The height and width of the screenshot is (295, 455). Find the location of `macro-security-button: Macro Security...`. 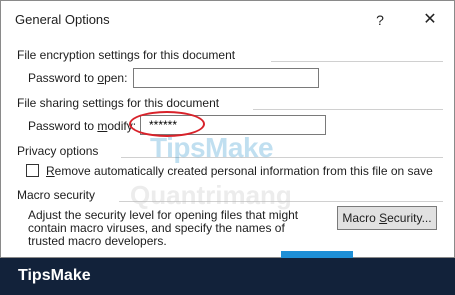

macro-security-button: Macro Security... is located at coordinates (387, 218).